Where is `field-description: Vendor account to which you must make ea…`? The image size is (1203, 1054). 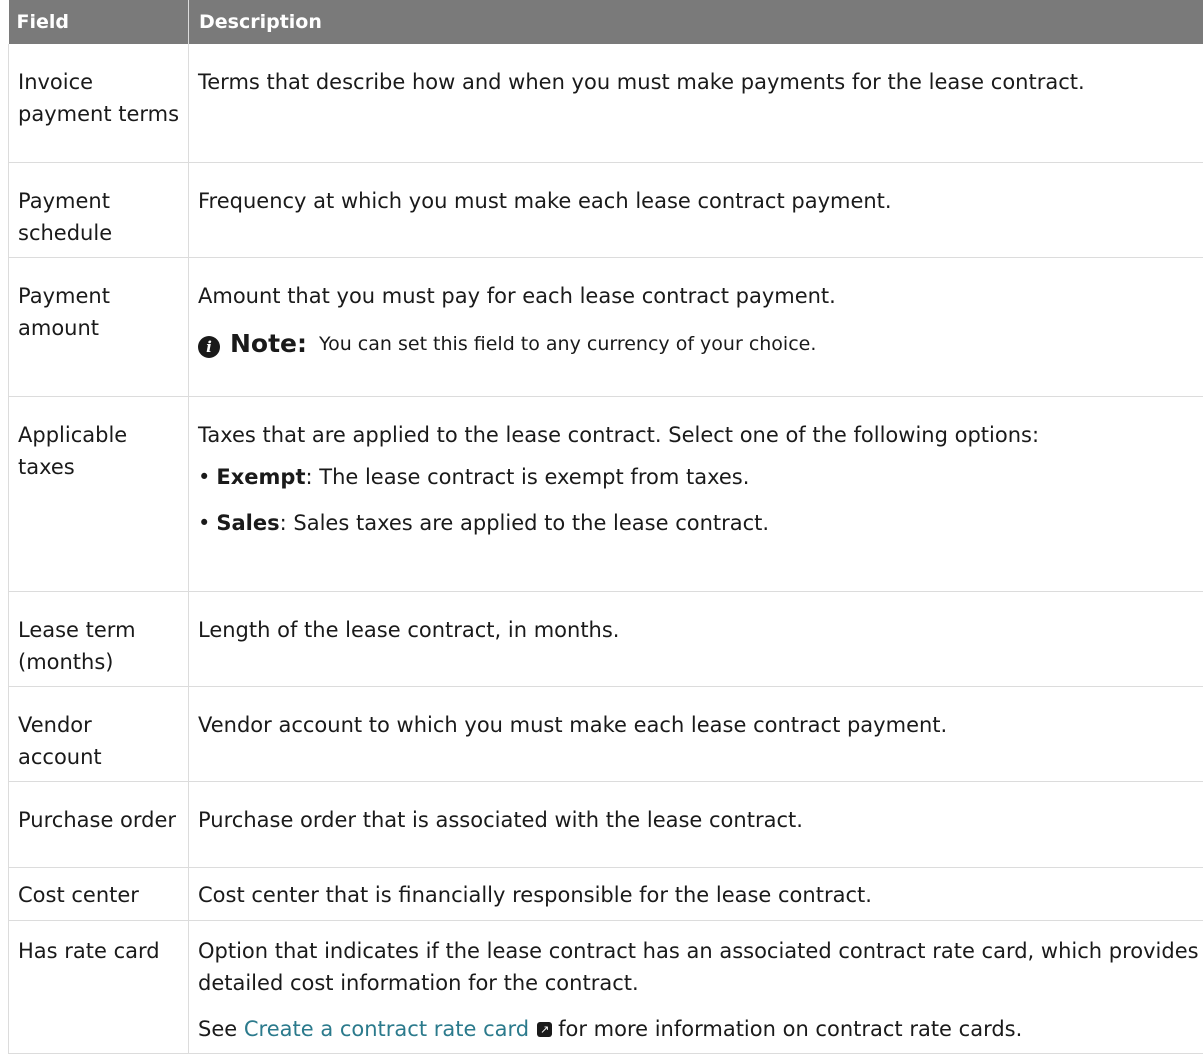 field-description: Vendor account to which you must make ea… is located at coordinates (696, 733).